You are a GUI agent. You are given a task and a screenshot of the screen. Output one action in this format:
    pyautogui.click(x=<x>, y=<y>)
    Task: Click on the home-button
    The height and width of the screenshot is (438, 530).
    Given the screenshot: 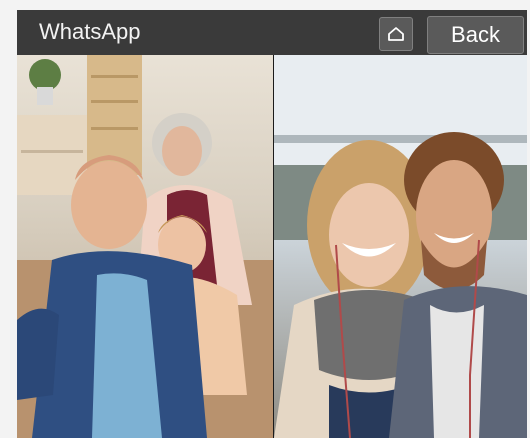 What is the action you would take?
    pyautogui.click(x=396, y=34)
    